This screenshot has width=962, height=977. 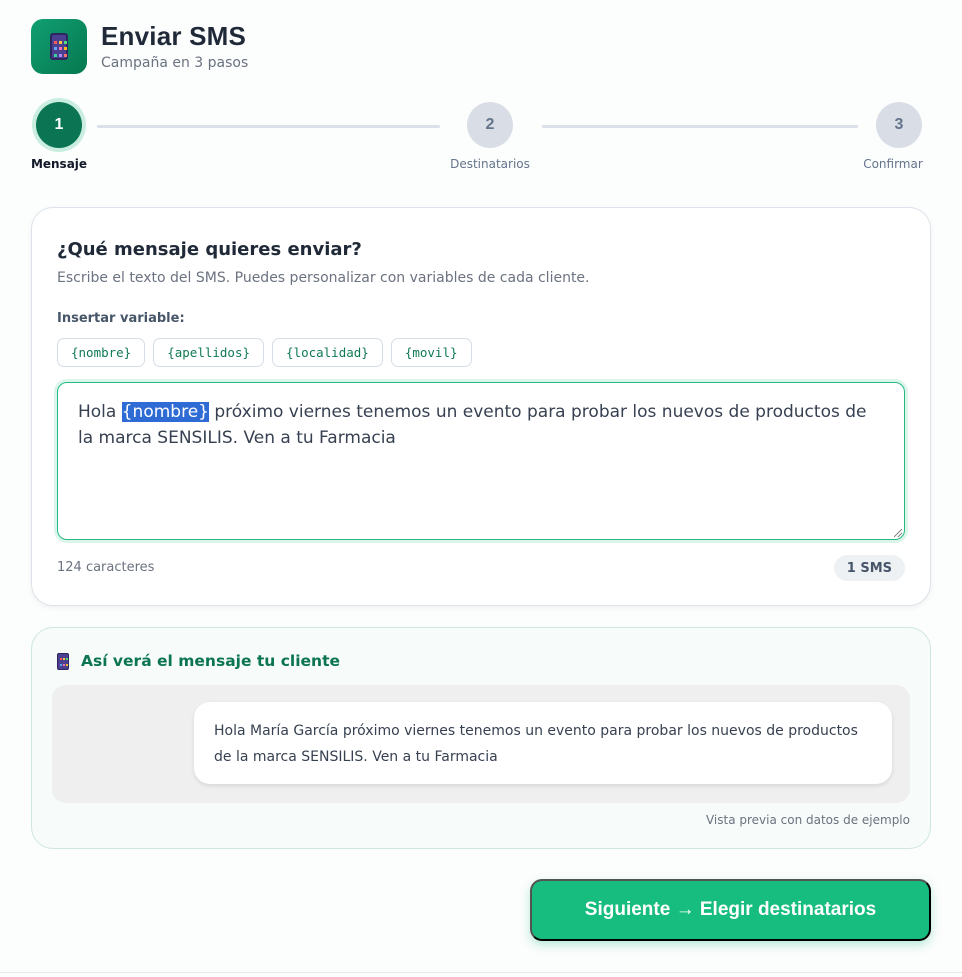 I want to click on variables-label: Insertar variable:, so click(x=121, y=318).